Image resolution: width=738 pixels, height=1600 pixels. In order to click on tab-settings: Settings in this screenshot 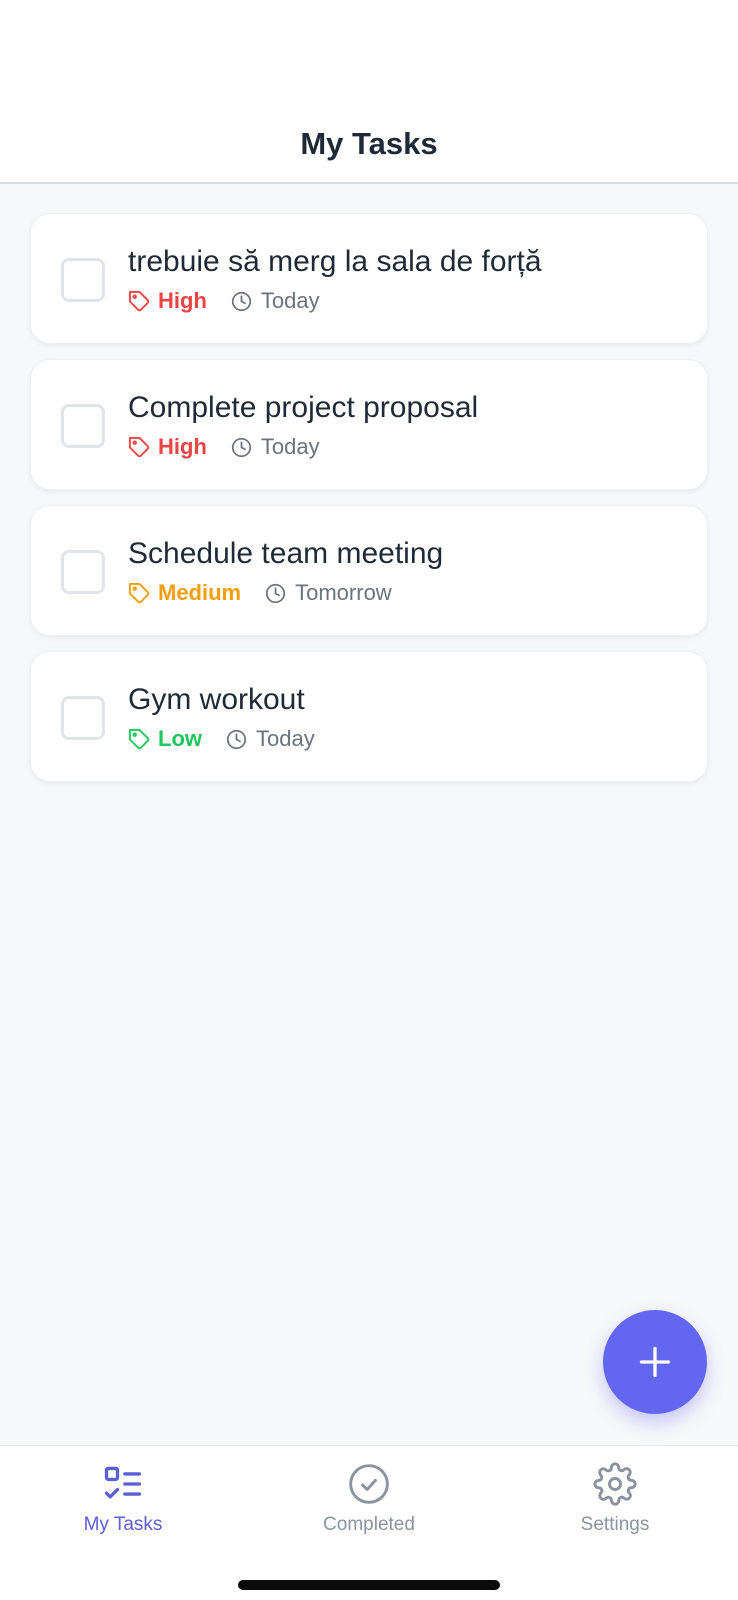, I will do `click(615, 1502)`.